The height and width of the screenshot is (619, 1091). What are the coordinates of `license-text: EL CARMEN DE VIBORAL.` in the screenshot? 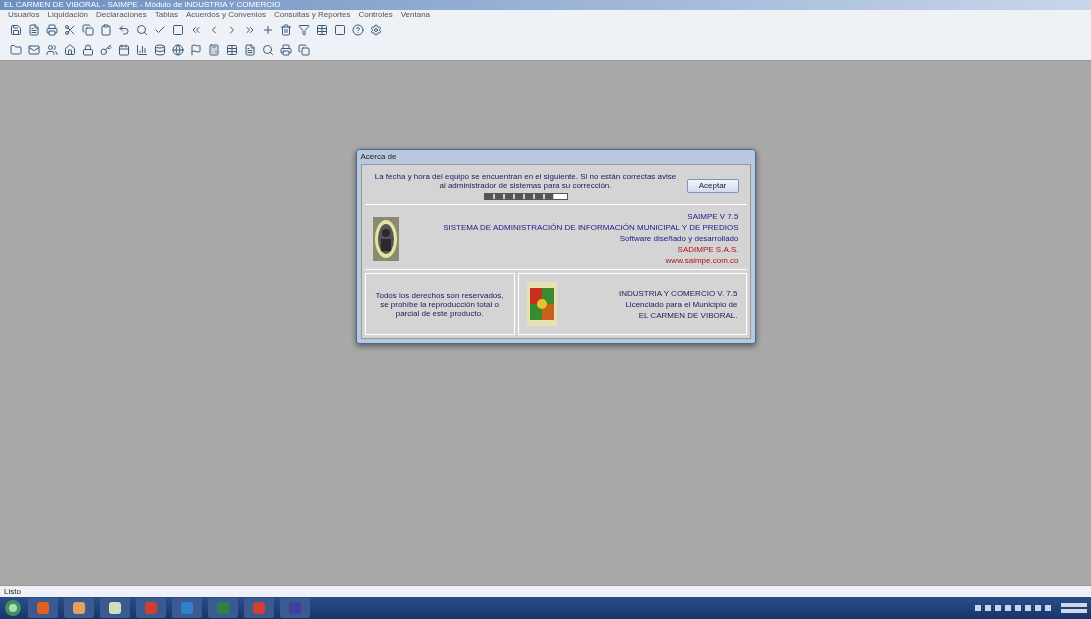 It's located at (688, 315).